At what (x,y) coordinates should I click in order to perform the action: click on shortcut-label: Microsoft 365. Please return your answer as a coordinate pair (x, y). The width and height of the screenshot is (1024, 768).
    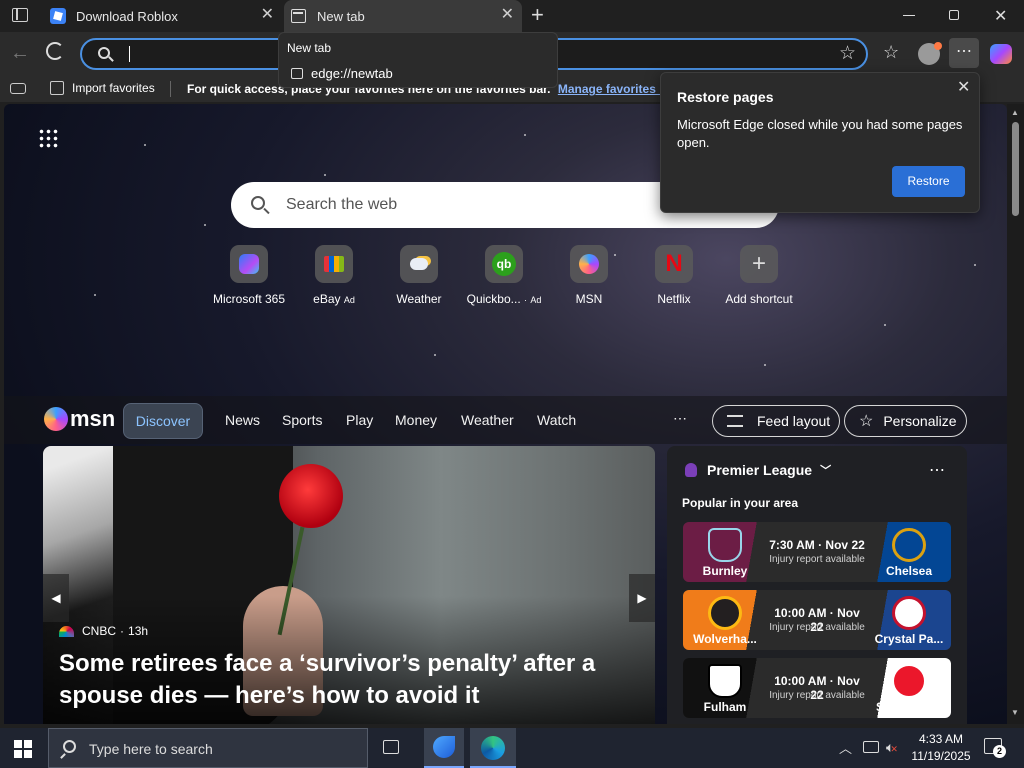
    Looking at the image, I should click on (249, 299).